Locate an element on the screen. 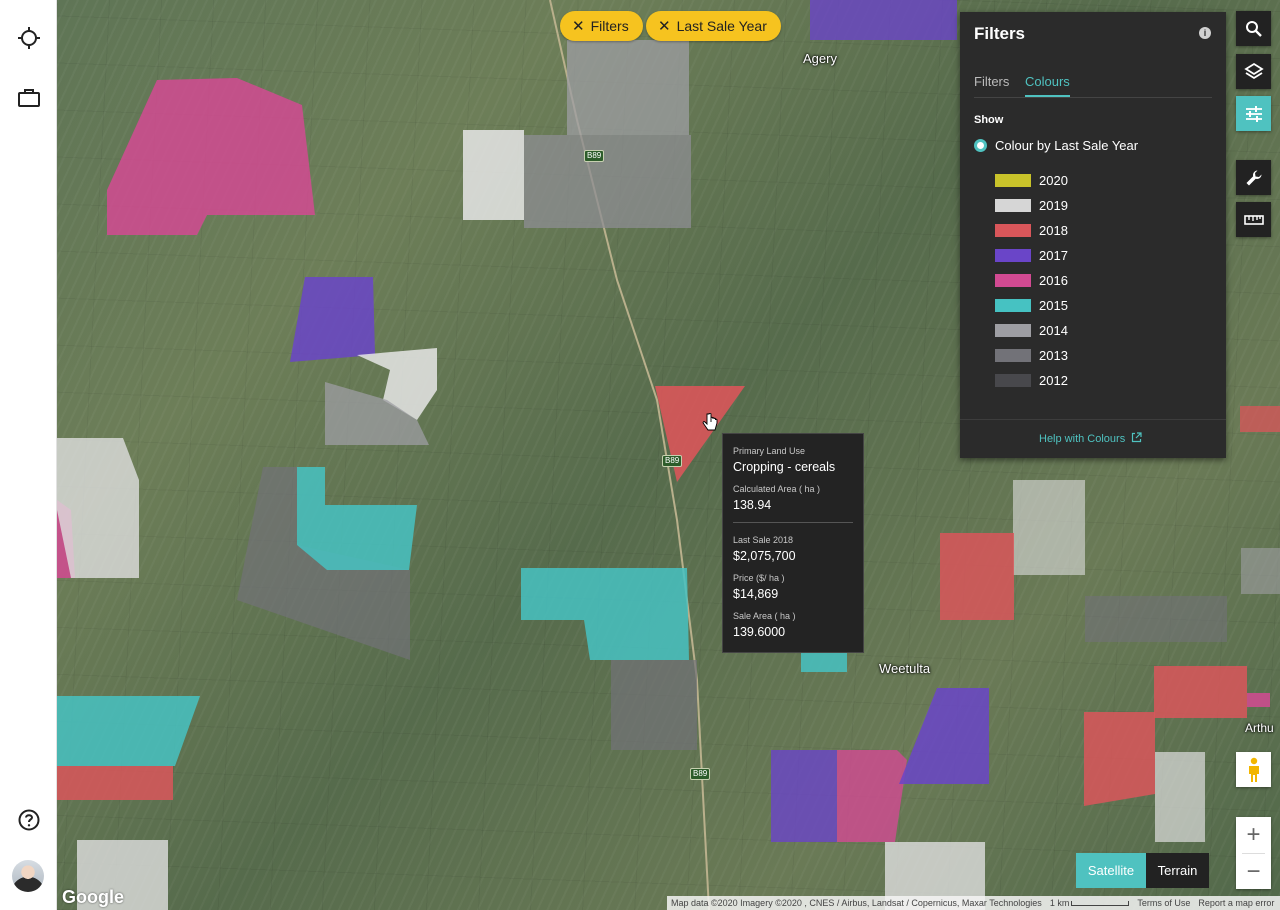 The image size is (1280, 910). legend-item: 2016 is located at coordinates (1031, 280).